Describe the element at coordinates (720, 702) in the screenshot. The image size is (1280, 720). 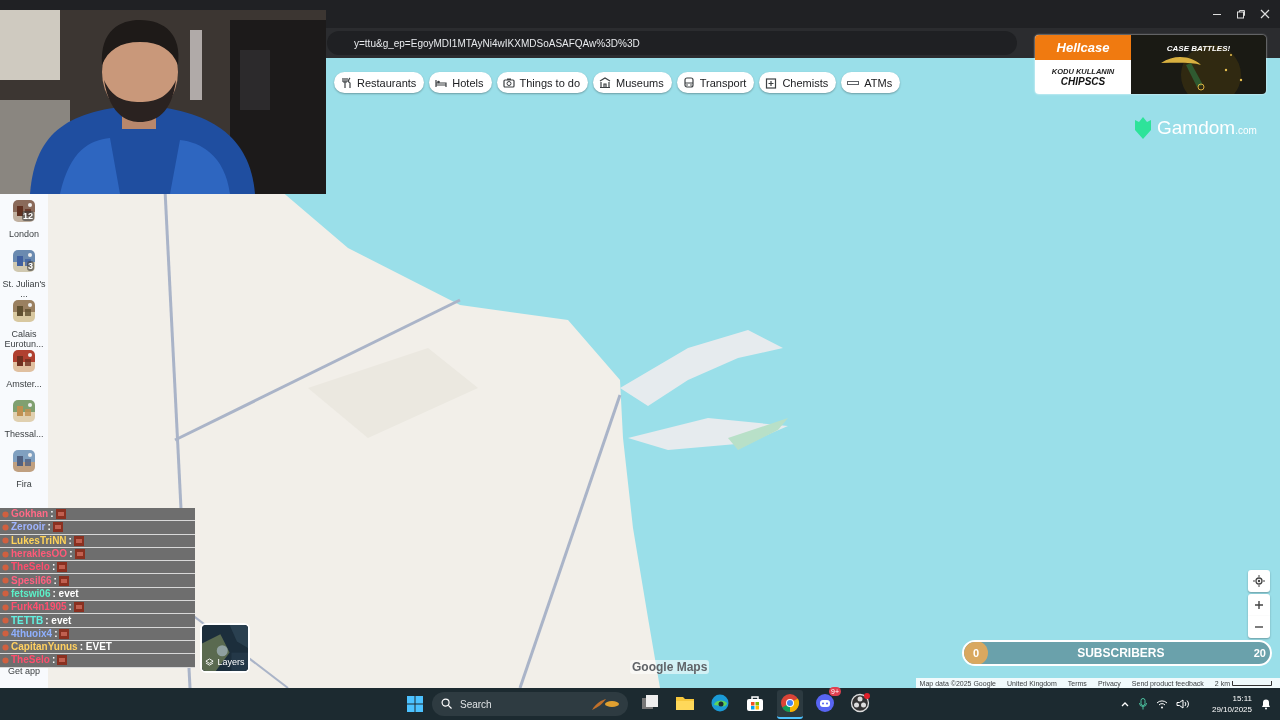
I see `browser-icon` at that location.